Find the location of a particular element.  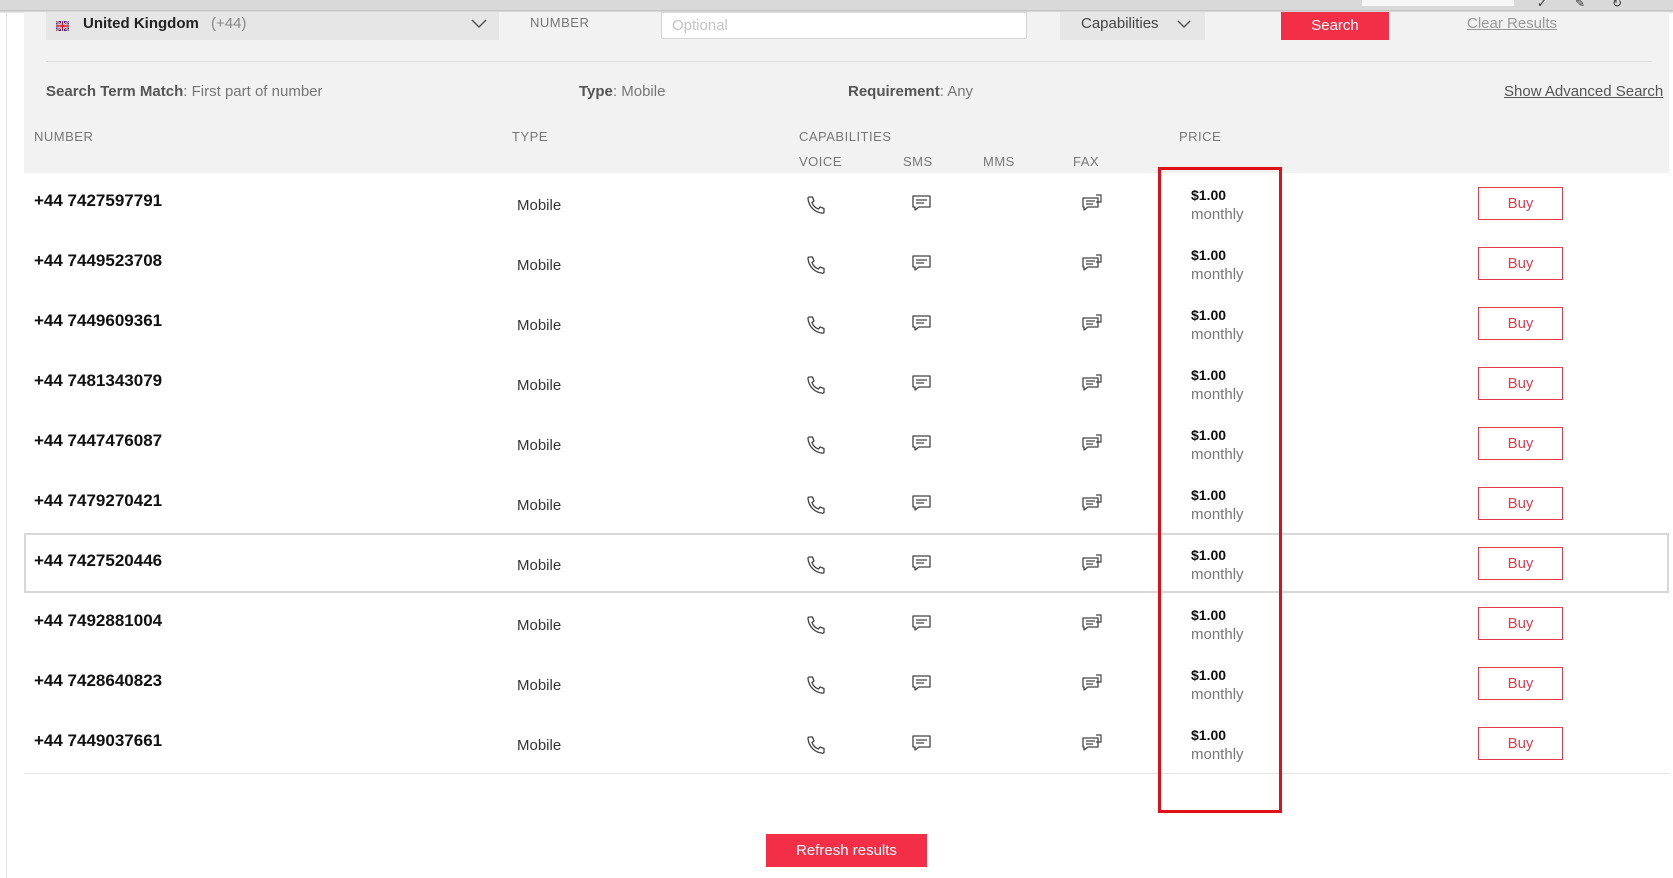

column-header-capabilities: CAPABILITIES is located at coordinates (845, 136).